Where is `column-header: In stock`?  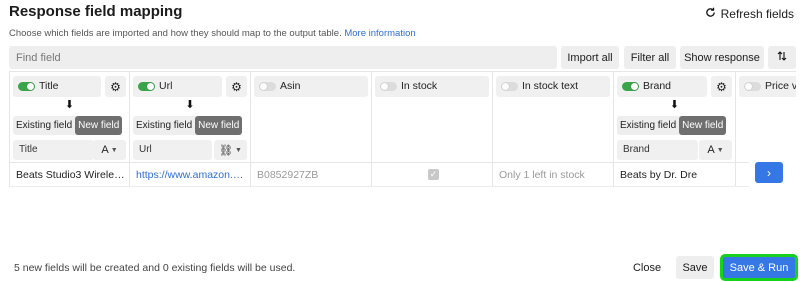
column-header: In stock is located at coordinates (432, 86).